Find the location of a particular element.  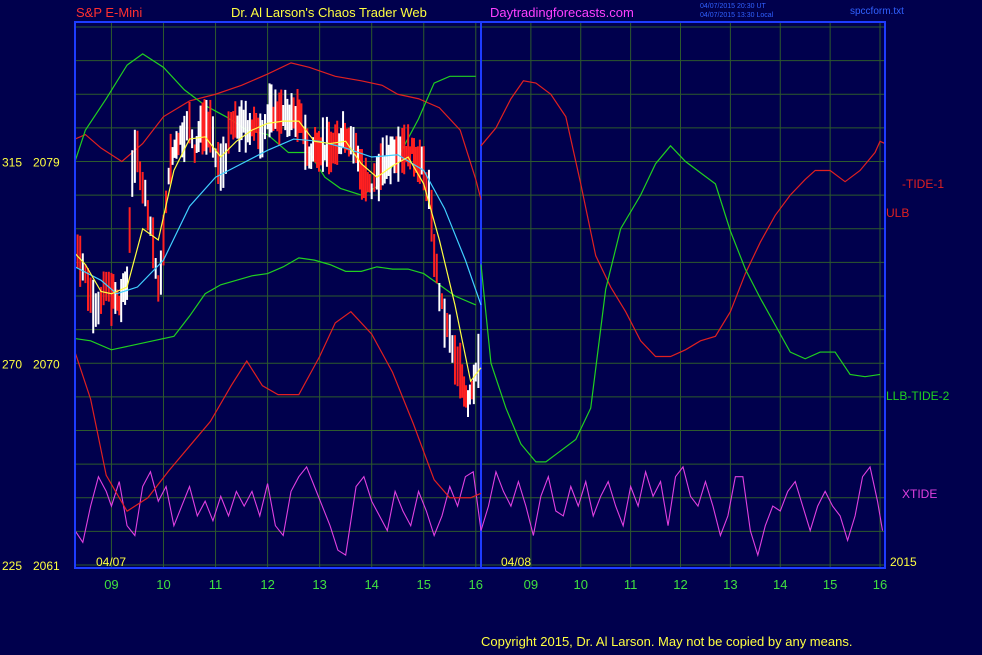

site-link: Daytradingforecasts.com is located at coordinates (562, 12).